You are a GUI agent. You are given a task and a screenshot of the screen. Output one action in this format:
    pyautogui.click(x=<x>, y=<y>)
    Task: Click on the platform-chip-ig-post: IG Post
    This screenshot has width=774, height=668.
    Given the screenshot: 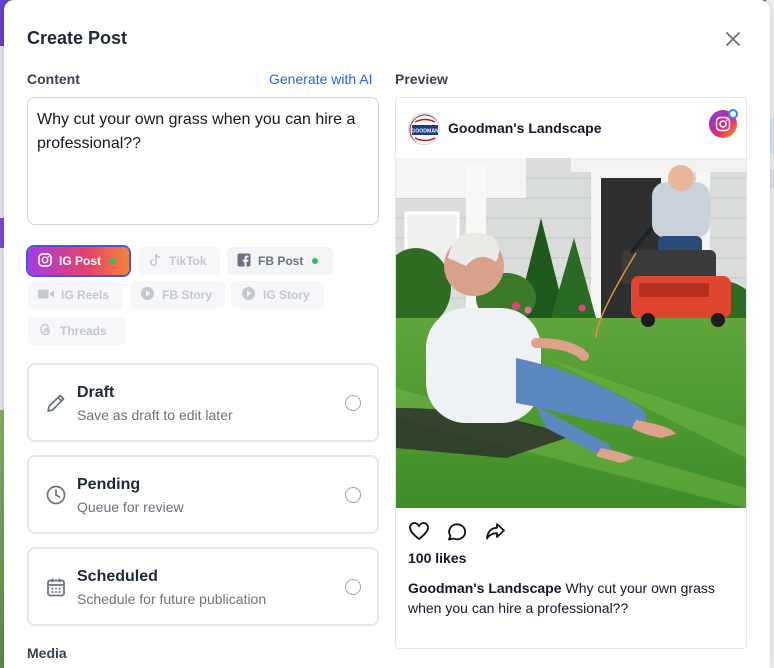 What is the action you would take?
    pyautogui.click(x=78, y=261)
    